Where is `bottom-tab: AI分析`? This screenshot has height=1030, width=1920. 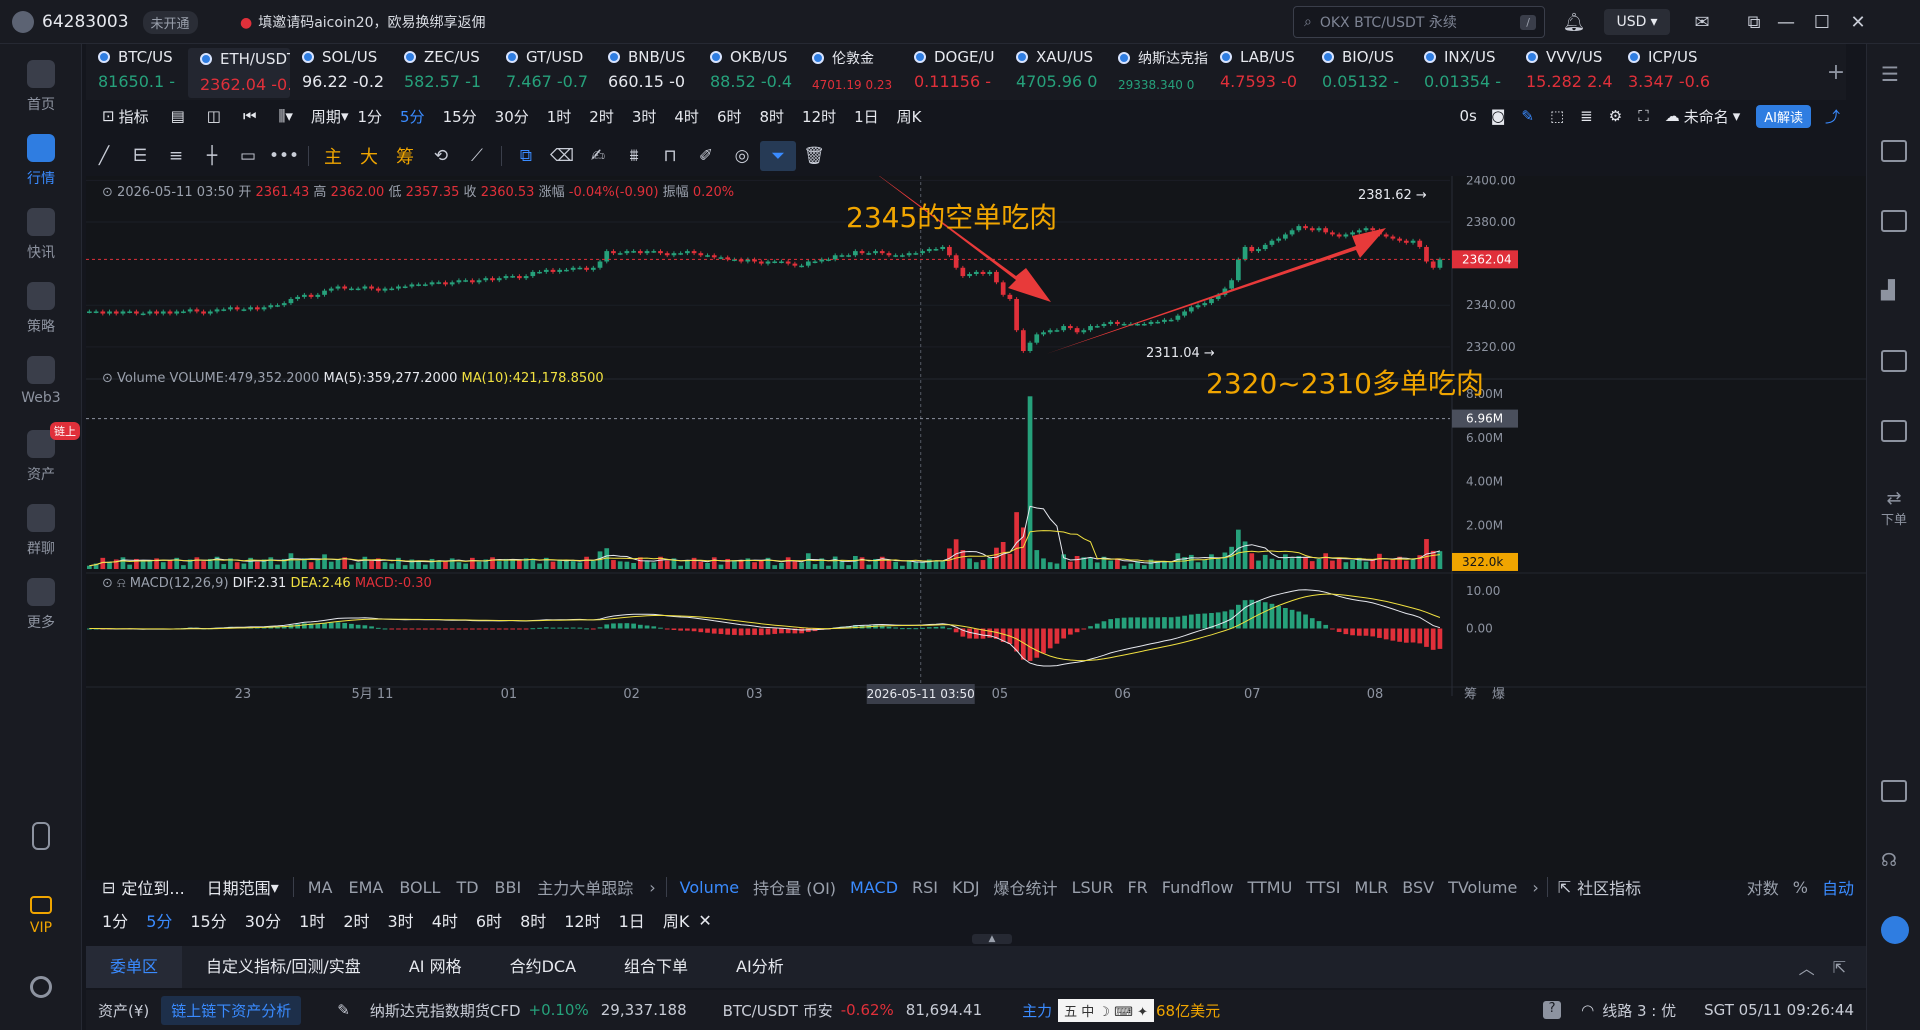 bottom-tab: AI分析 is located at coordinates (760, 967).